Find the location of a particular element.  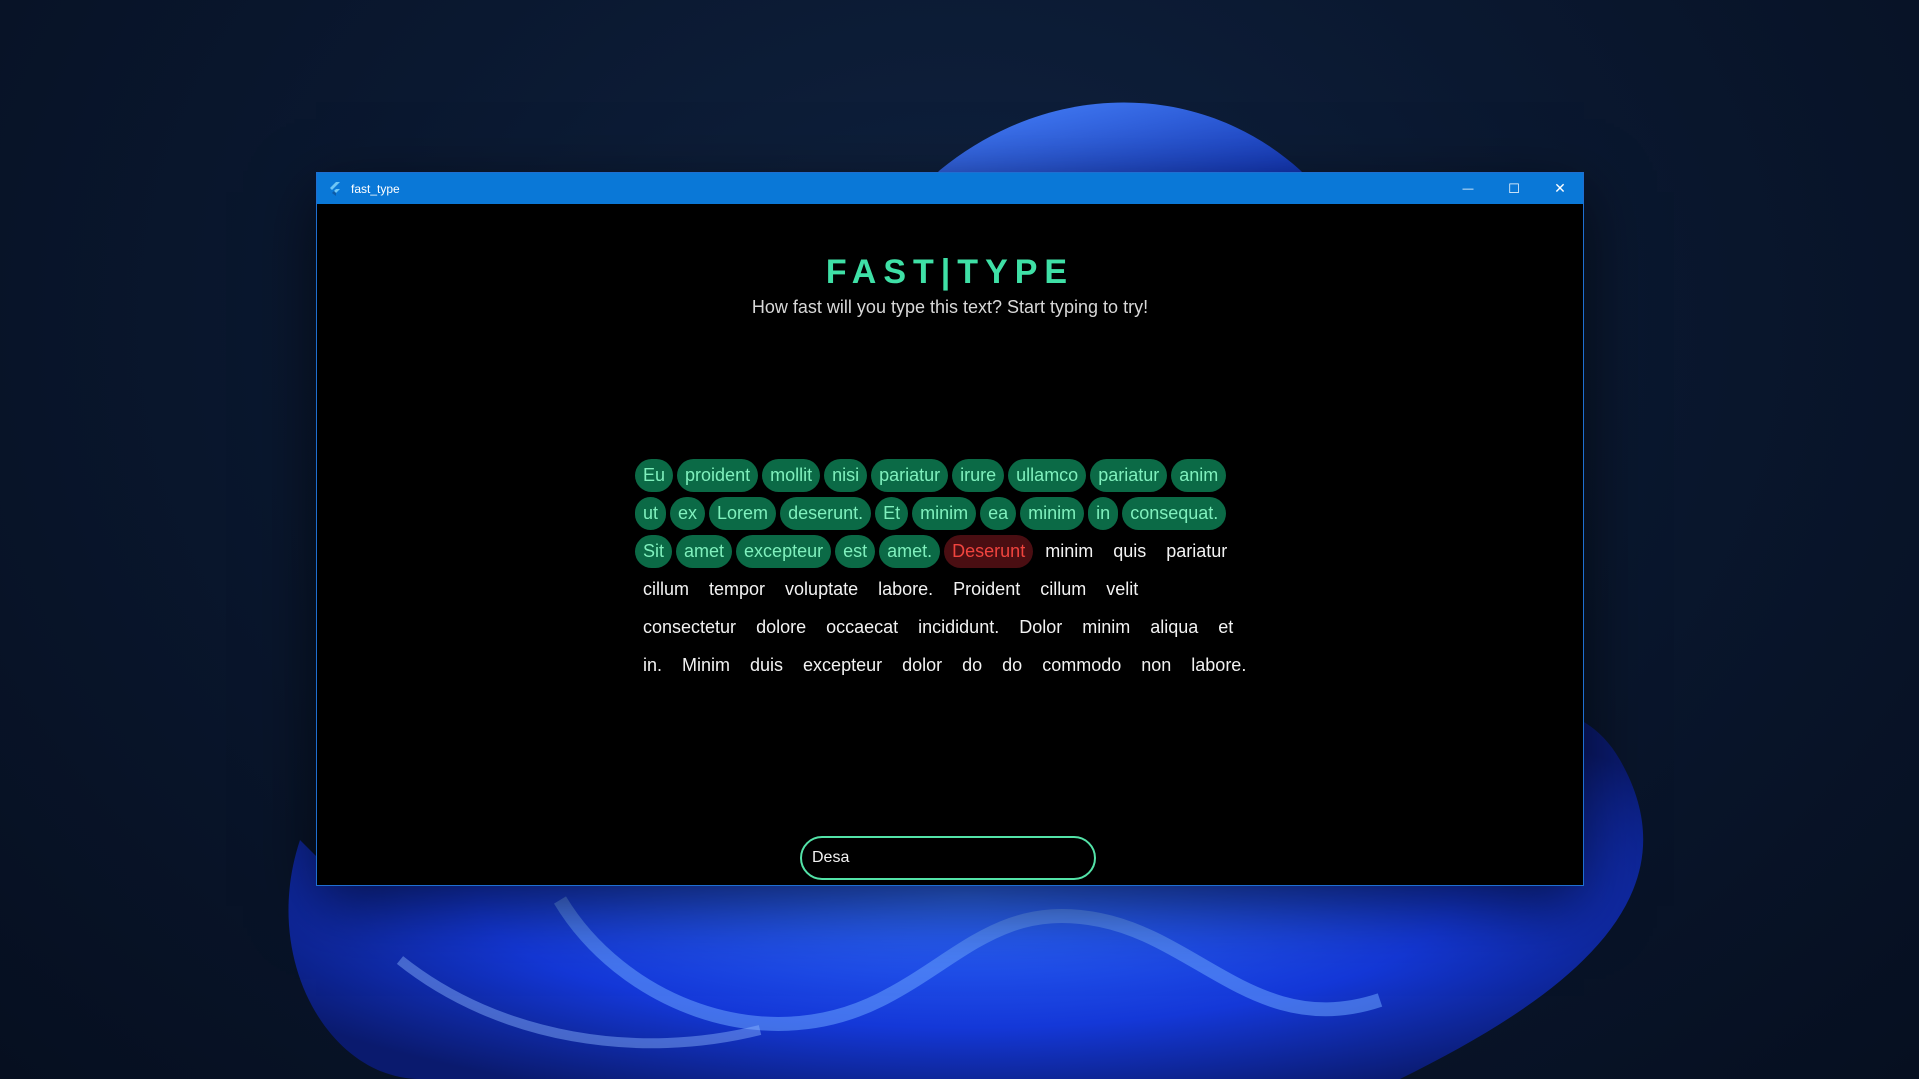

word-done: excepteur is located at coordinates (784, 551).